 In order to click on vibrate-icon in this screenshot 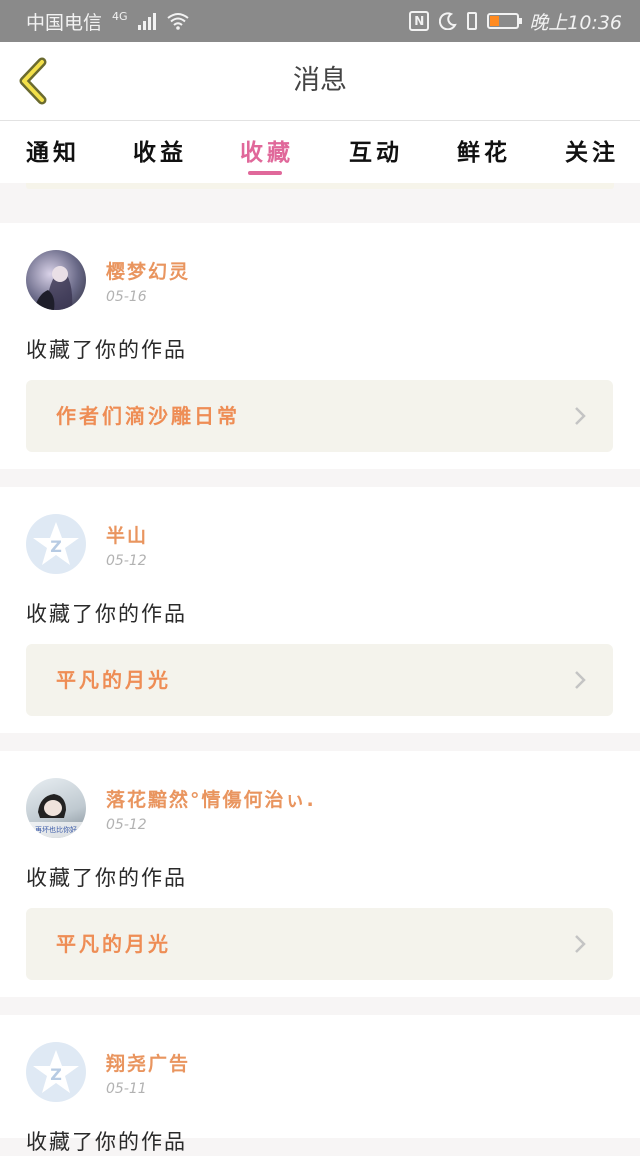, I will do `click(472, 21)`.